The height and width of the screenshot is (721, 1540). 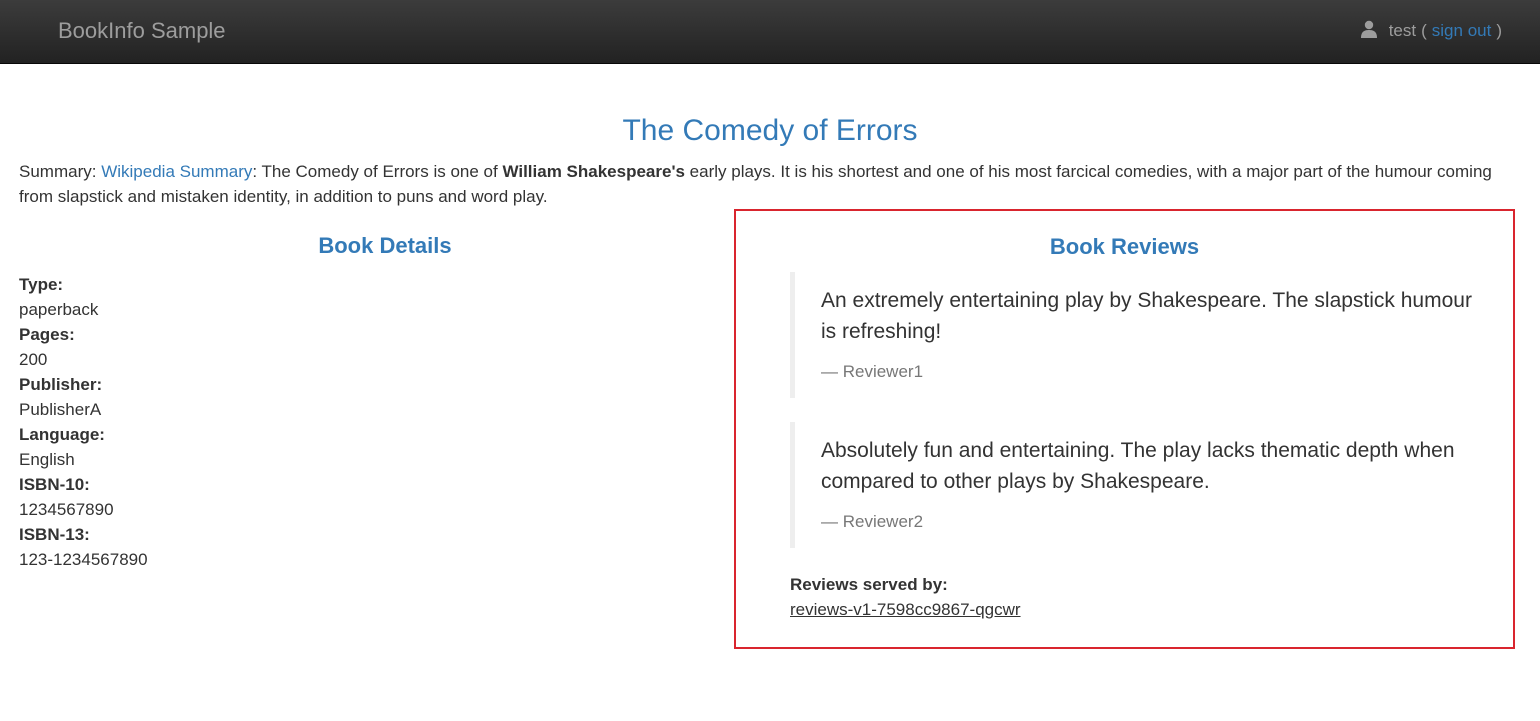 What do you see at coordinates (872, 521) in the screenshot?
I see `review-author: — Reviewer2` at bounding box center [872, 521].